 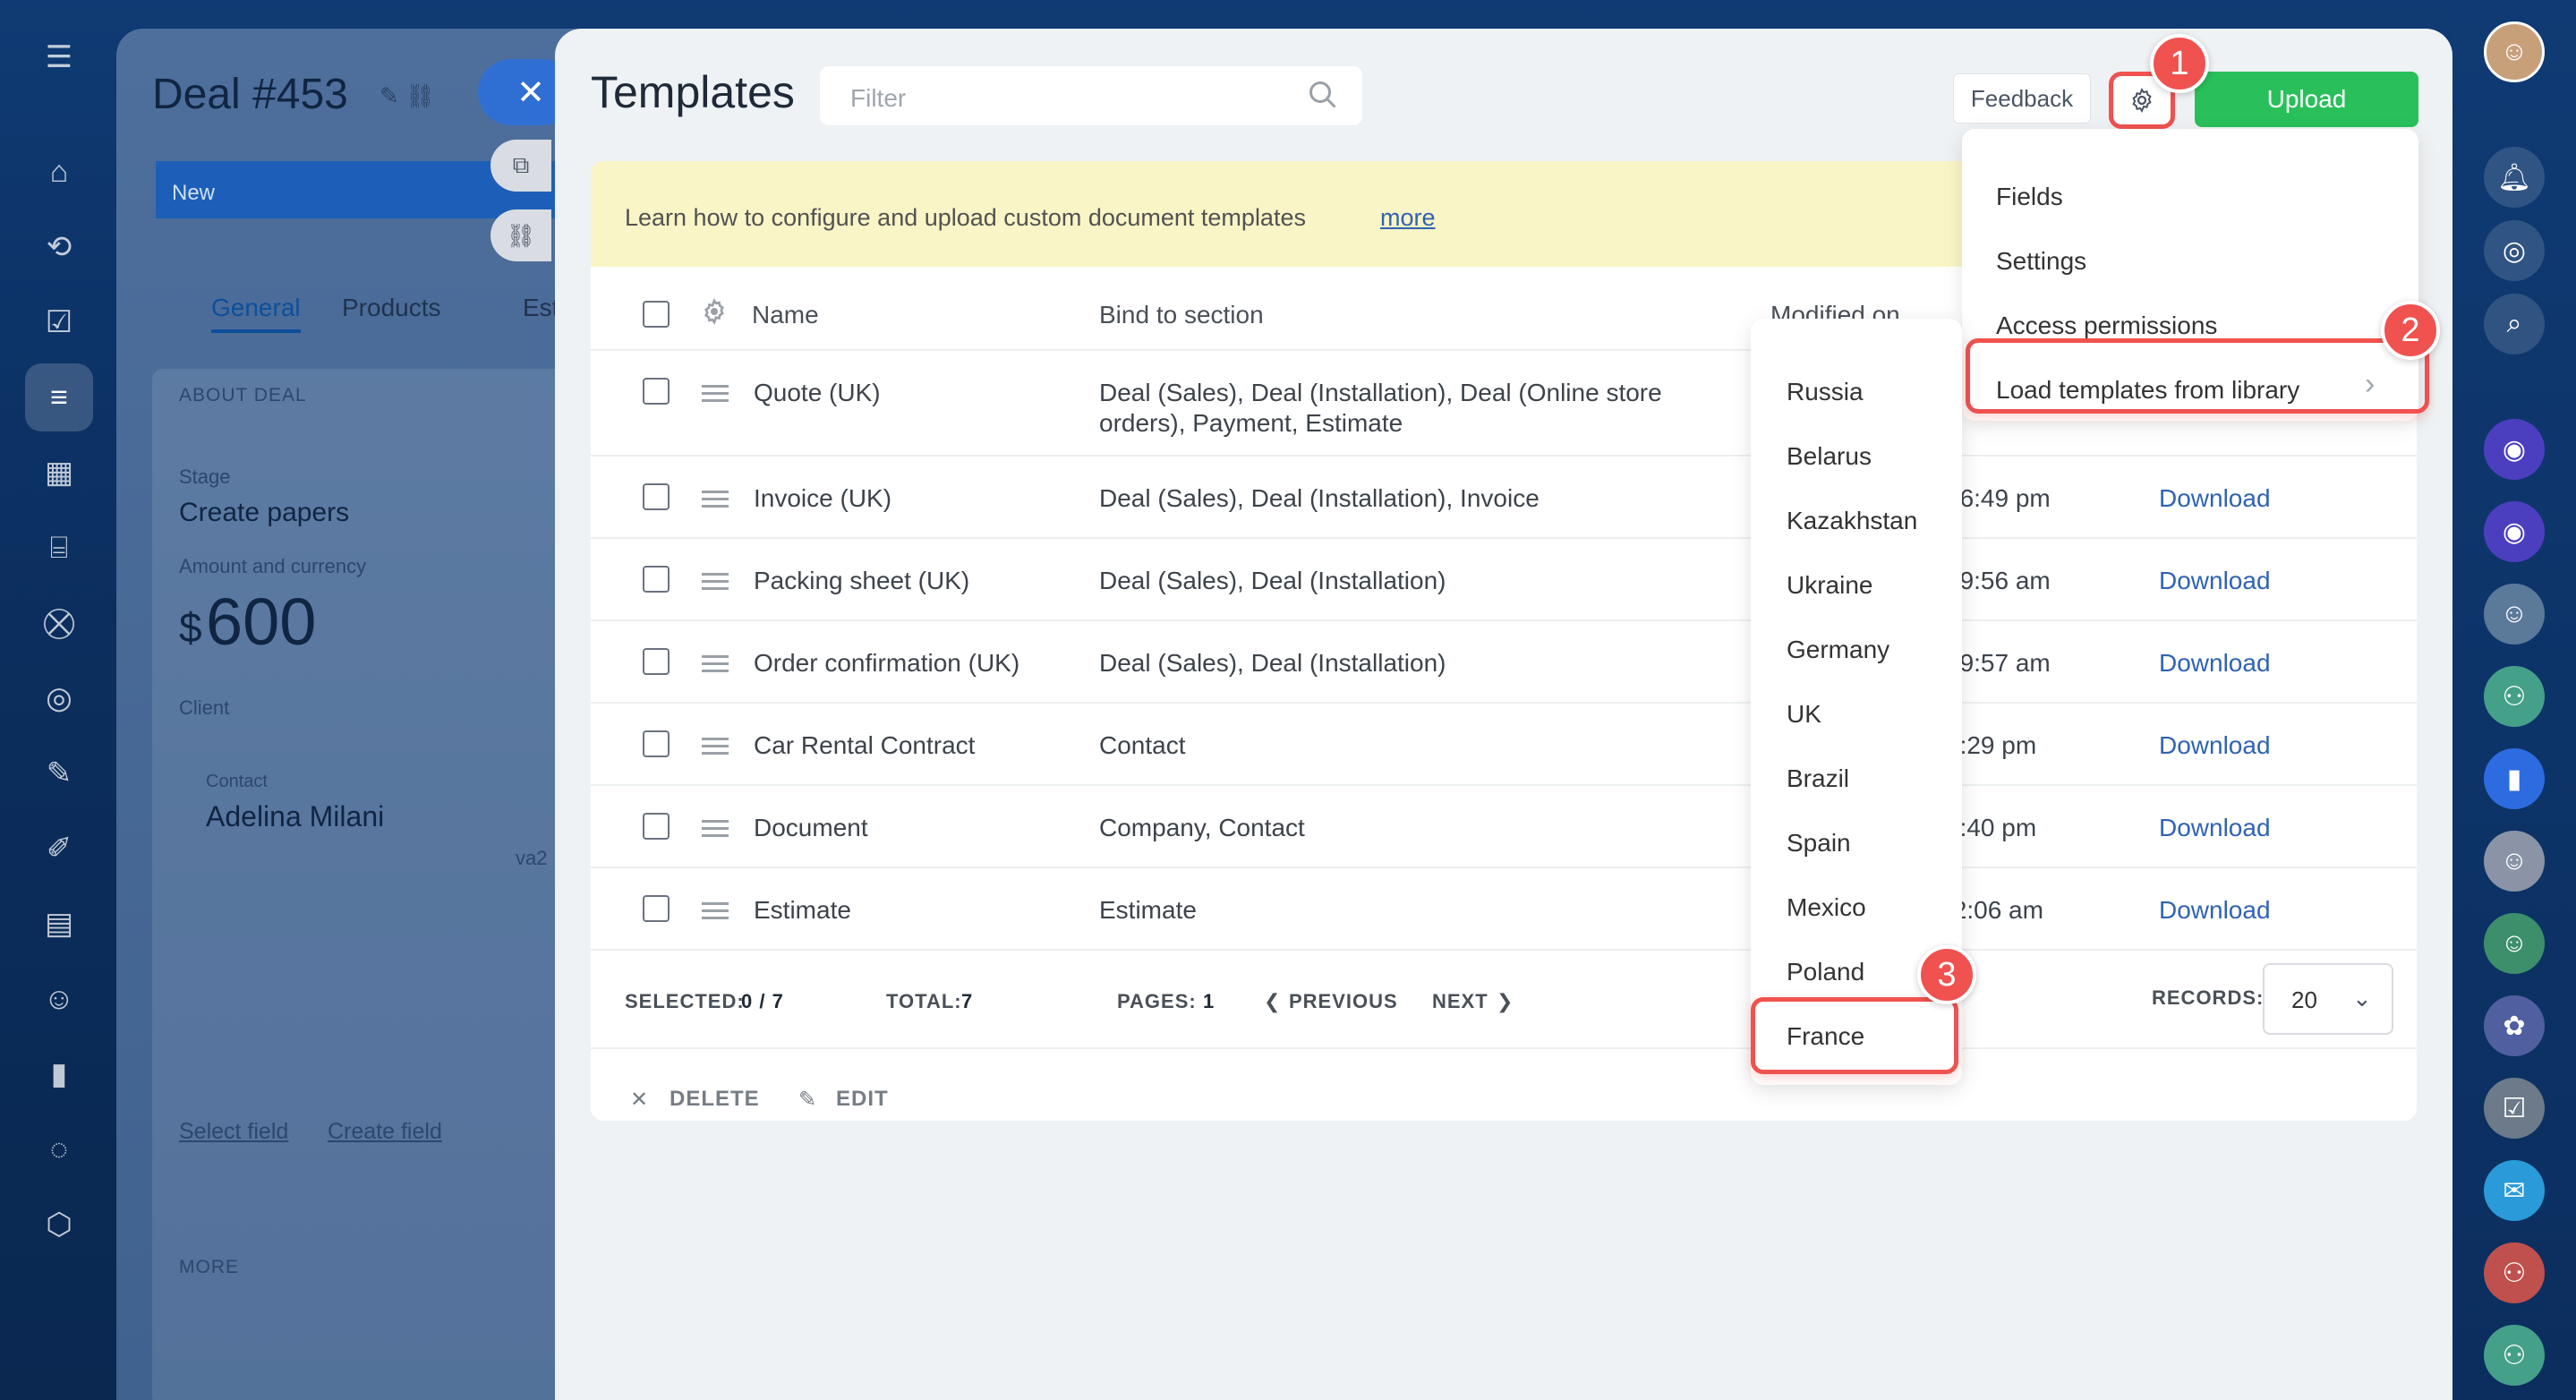 I want to click on country-item: Belarus, so click(x=1829, y=456).